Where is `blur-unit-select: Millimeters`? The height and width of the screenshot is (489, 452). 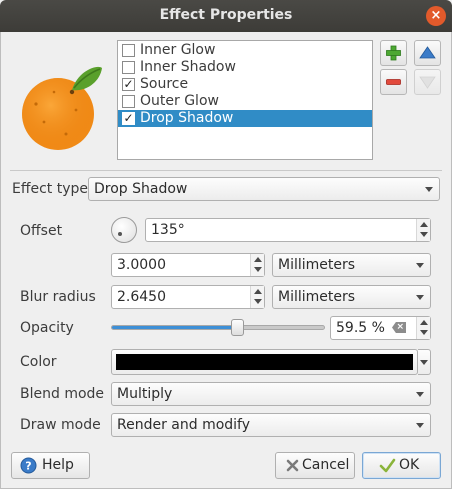
blur-unit-select: Millimeters is located at coordinates (351, 297).